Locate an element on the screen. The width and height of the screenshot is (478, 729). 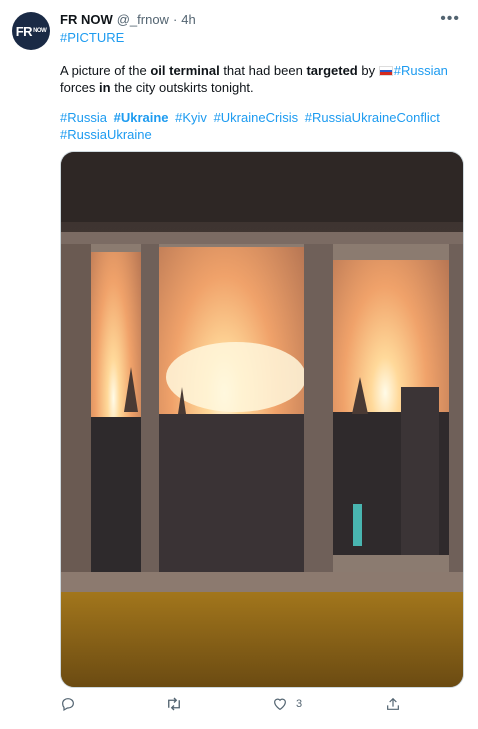
avatar-text: FR is located at coordinates (24, 31).